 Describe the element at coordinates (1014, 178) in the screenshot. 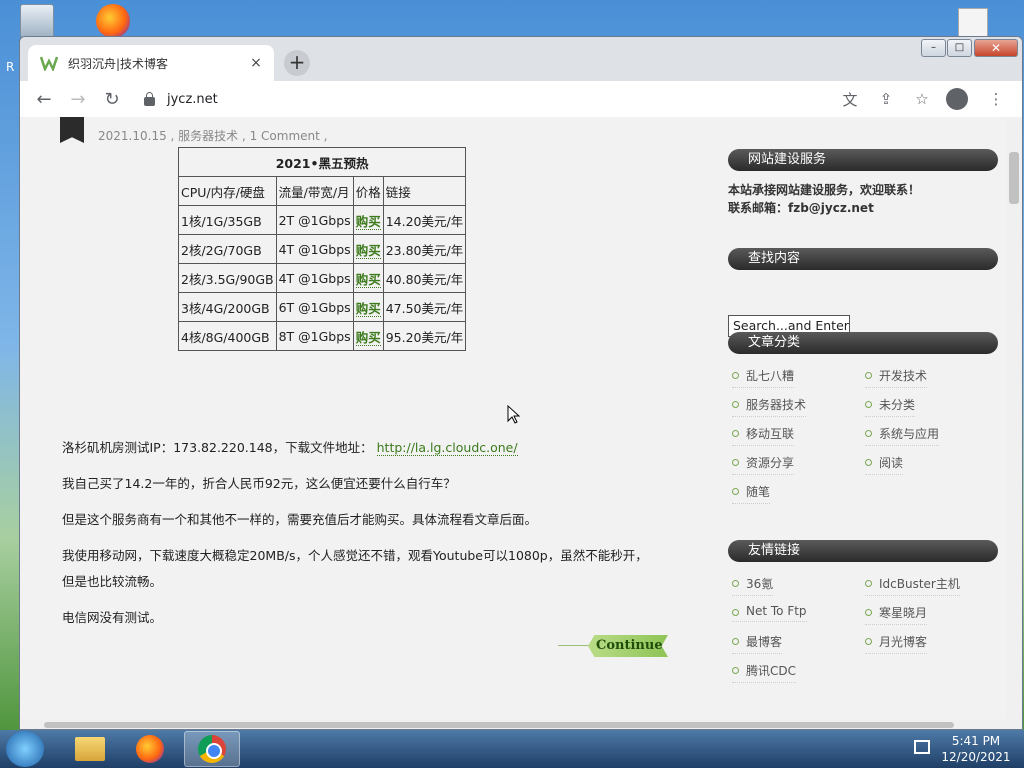

I see `vertical-scroll-thumb` at that location.